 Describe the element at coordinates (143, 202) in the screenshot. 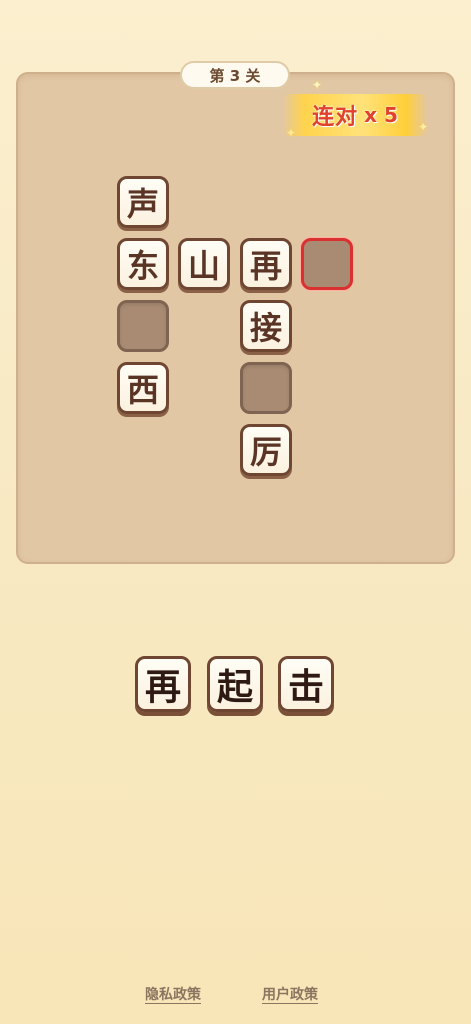

I see `tile-r0c0: 声` at that location.